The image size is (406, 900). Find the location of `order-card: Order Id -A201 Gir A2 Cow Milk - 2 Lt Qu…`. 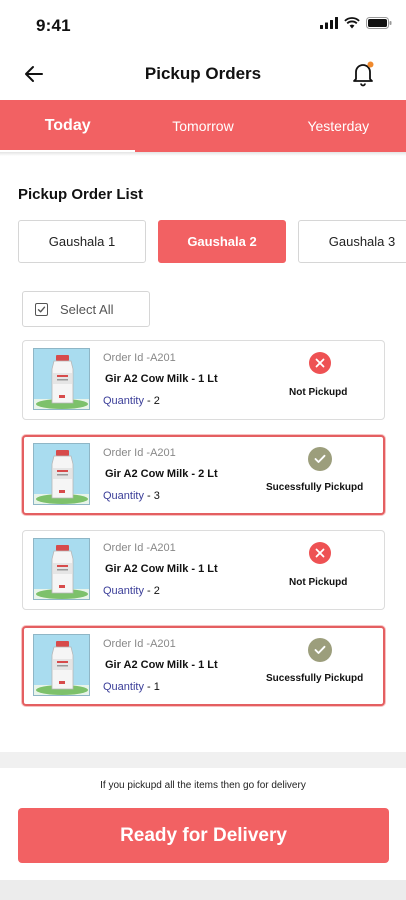

order-card: Order Id -A201 Gir A2 Cow Milk - 2 Lt Qu… is located at coordinates (203, 475).